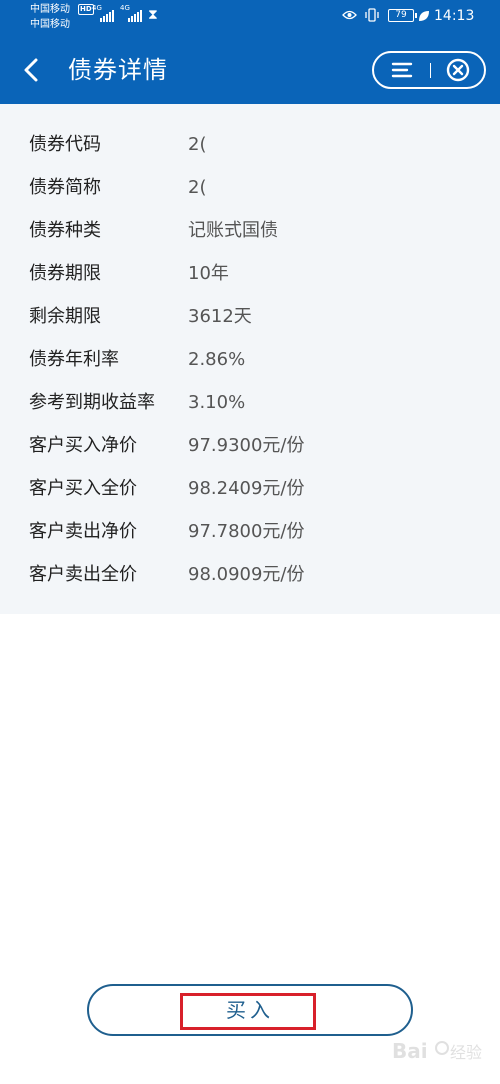  Describe the element at coordinates (50, 24) in the screenshot. I see `carrier-2: 中国移动` at that location.